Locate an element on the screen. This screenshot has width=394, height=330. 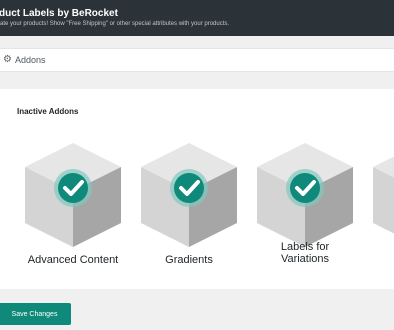
tab-addons-label: Addons is located at coordinates (30, 60).